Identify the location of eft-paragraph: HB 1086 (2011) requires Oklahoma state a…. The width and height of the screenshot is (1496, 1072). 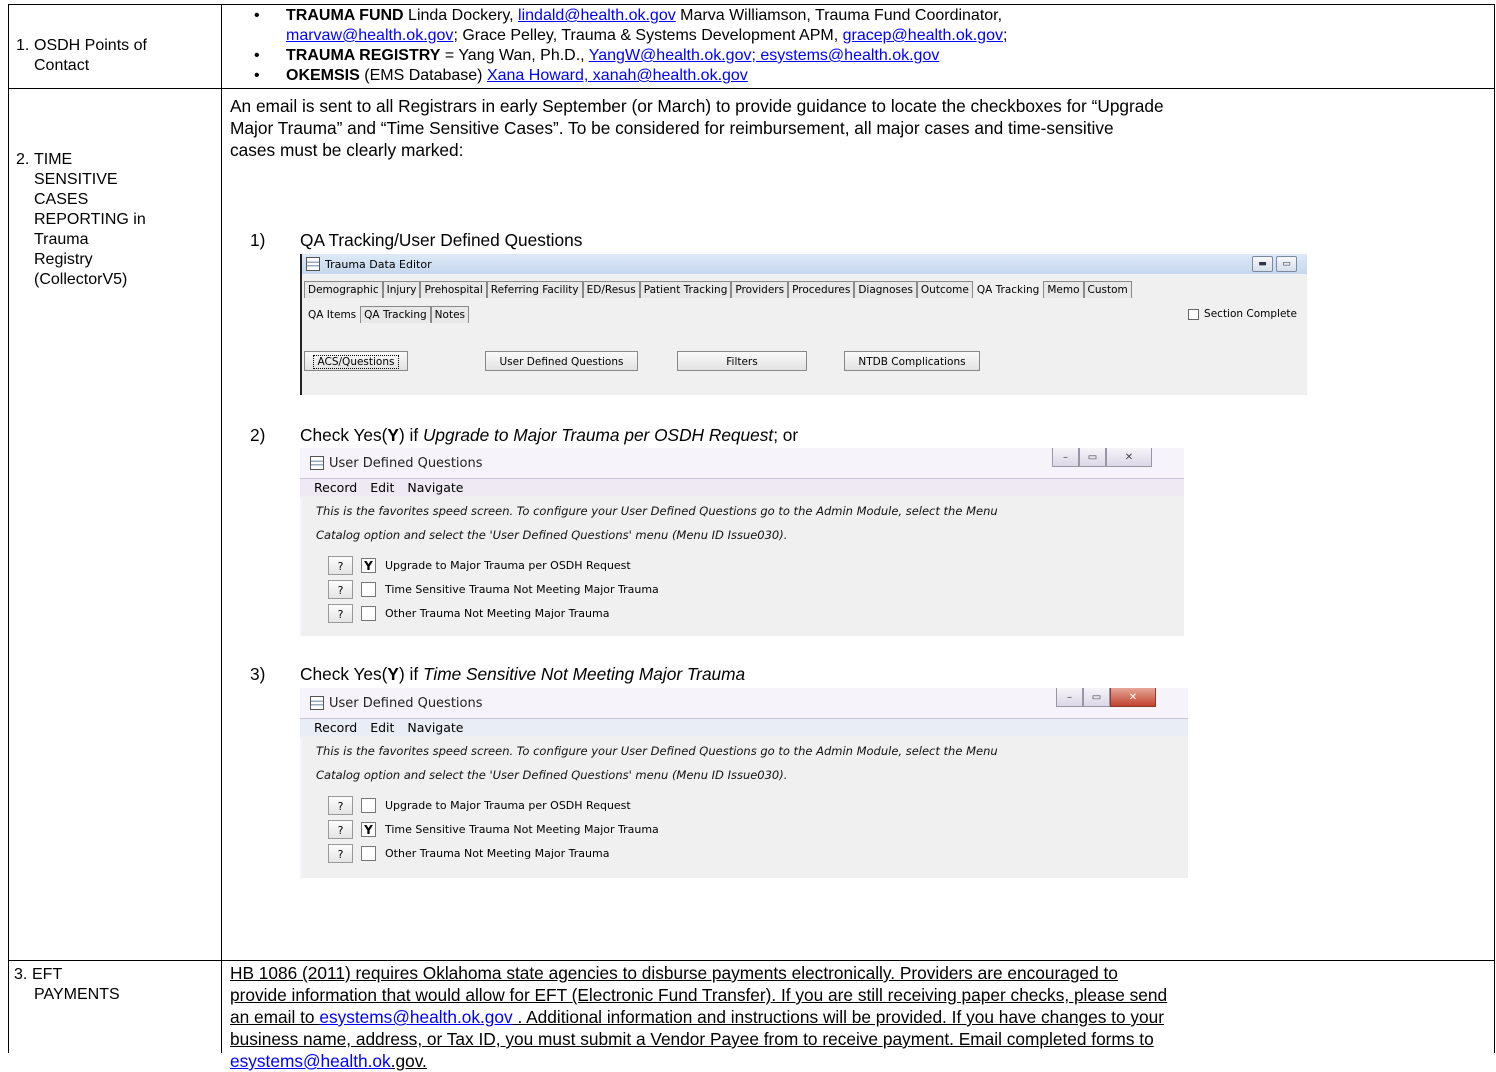
(699, 1017).